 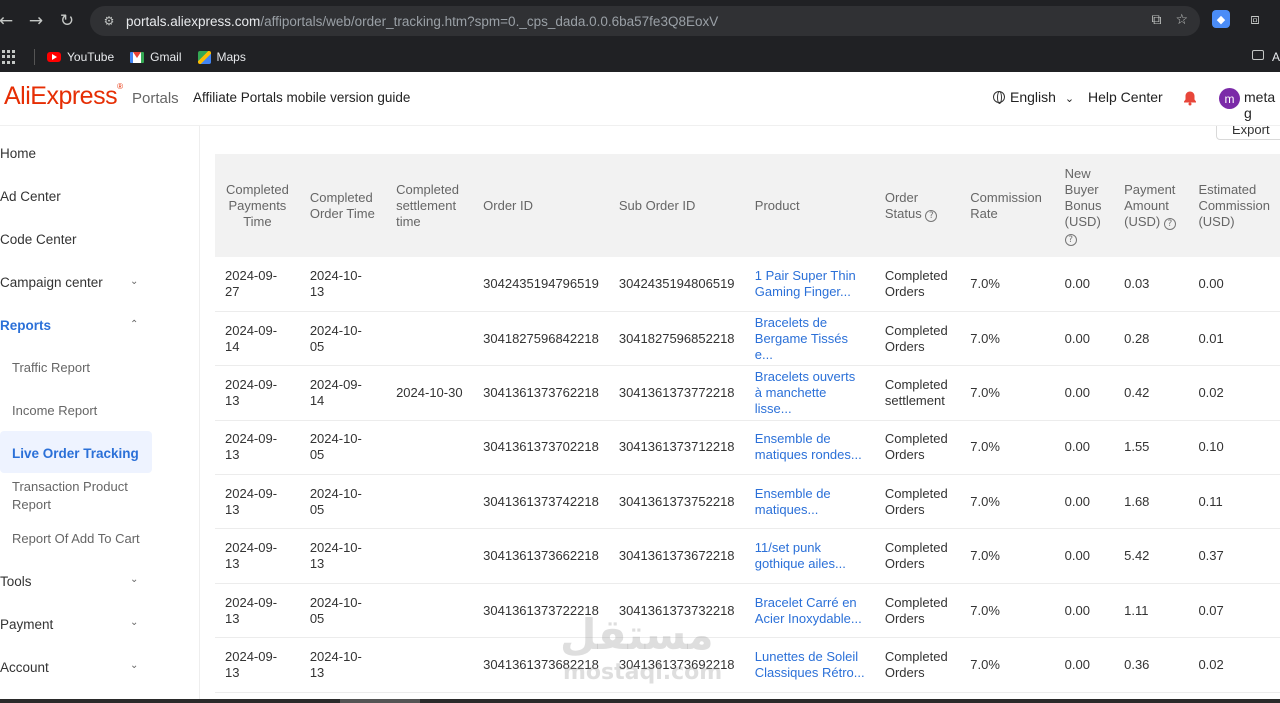 What do you see at coordinates (80, 57) in the screenshot?
I see `bookmark-youtube: YouTube` at bounding box center [80, 57].